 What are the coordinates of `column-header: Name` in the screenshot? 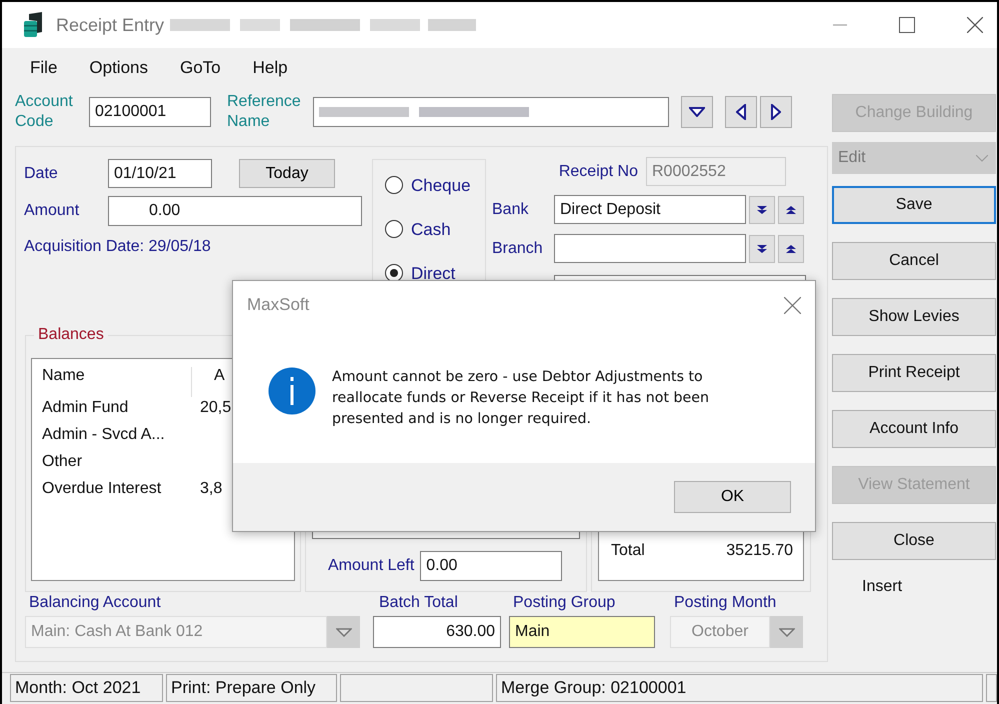 It's located at (117, 382).